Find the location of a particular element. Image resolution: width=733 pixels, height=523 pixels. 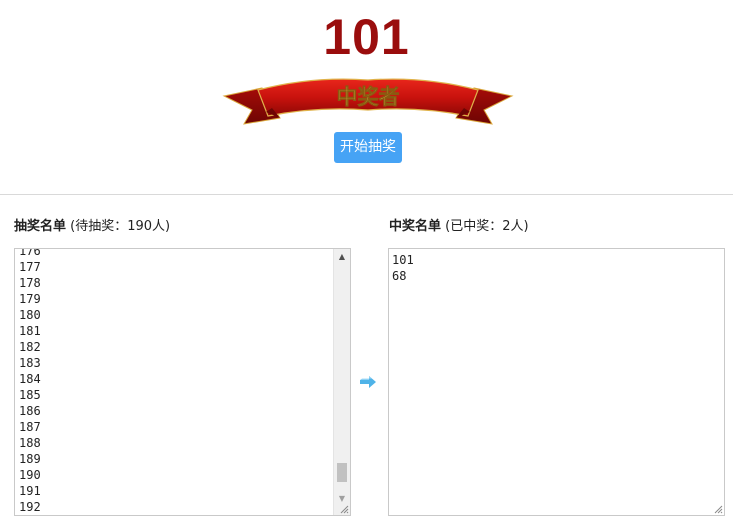

list-item: 186 is located at coordinates (30, 411).